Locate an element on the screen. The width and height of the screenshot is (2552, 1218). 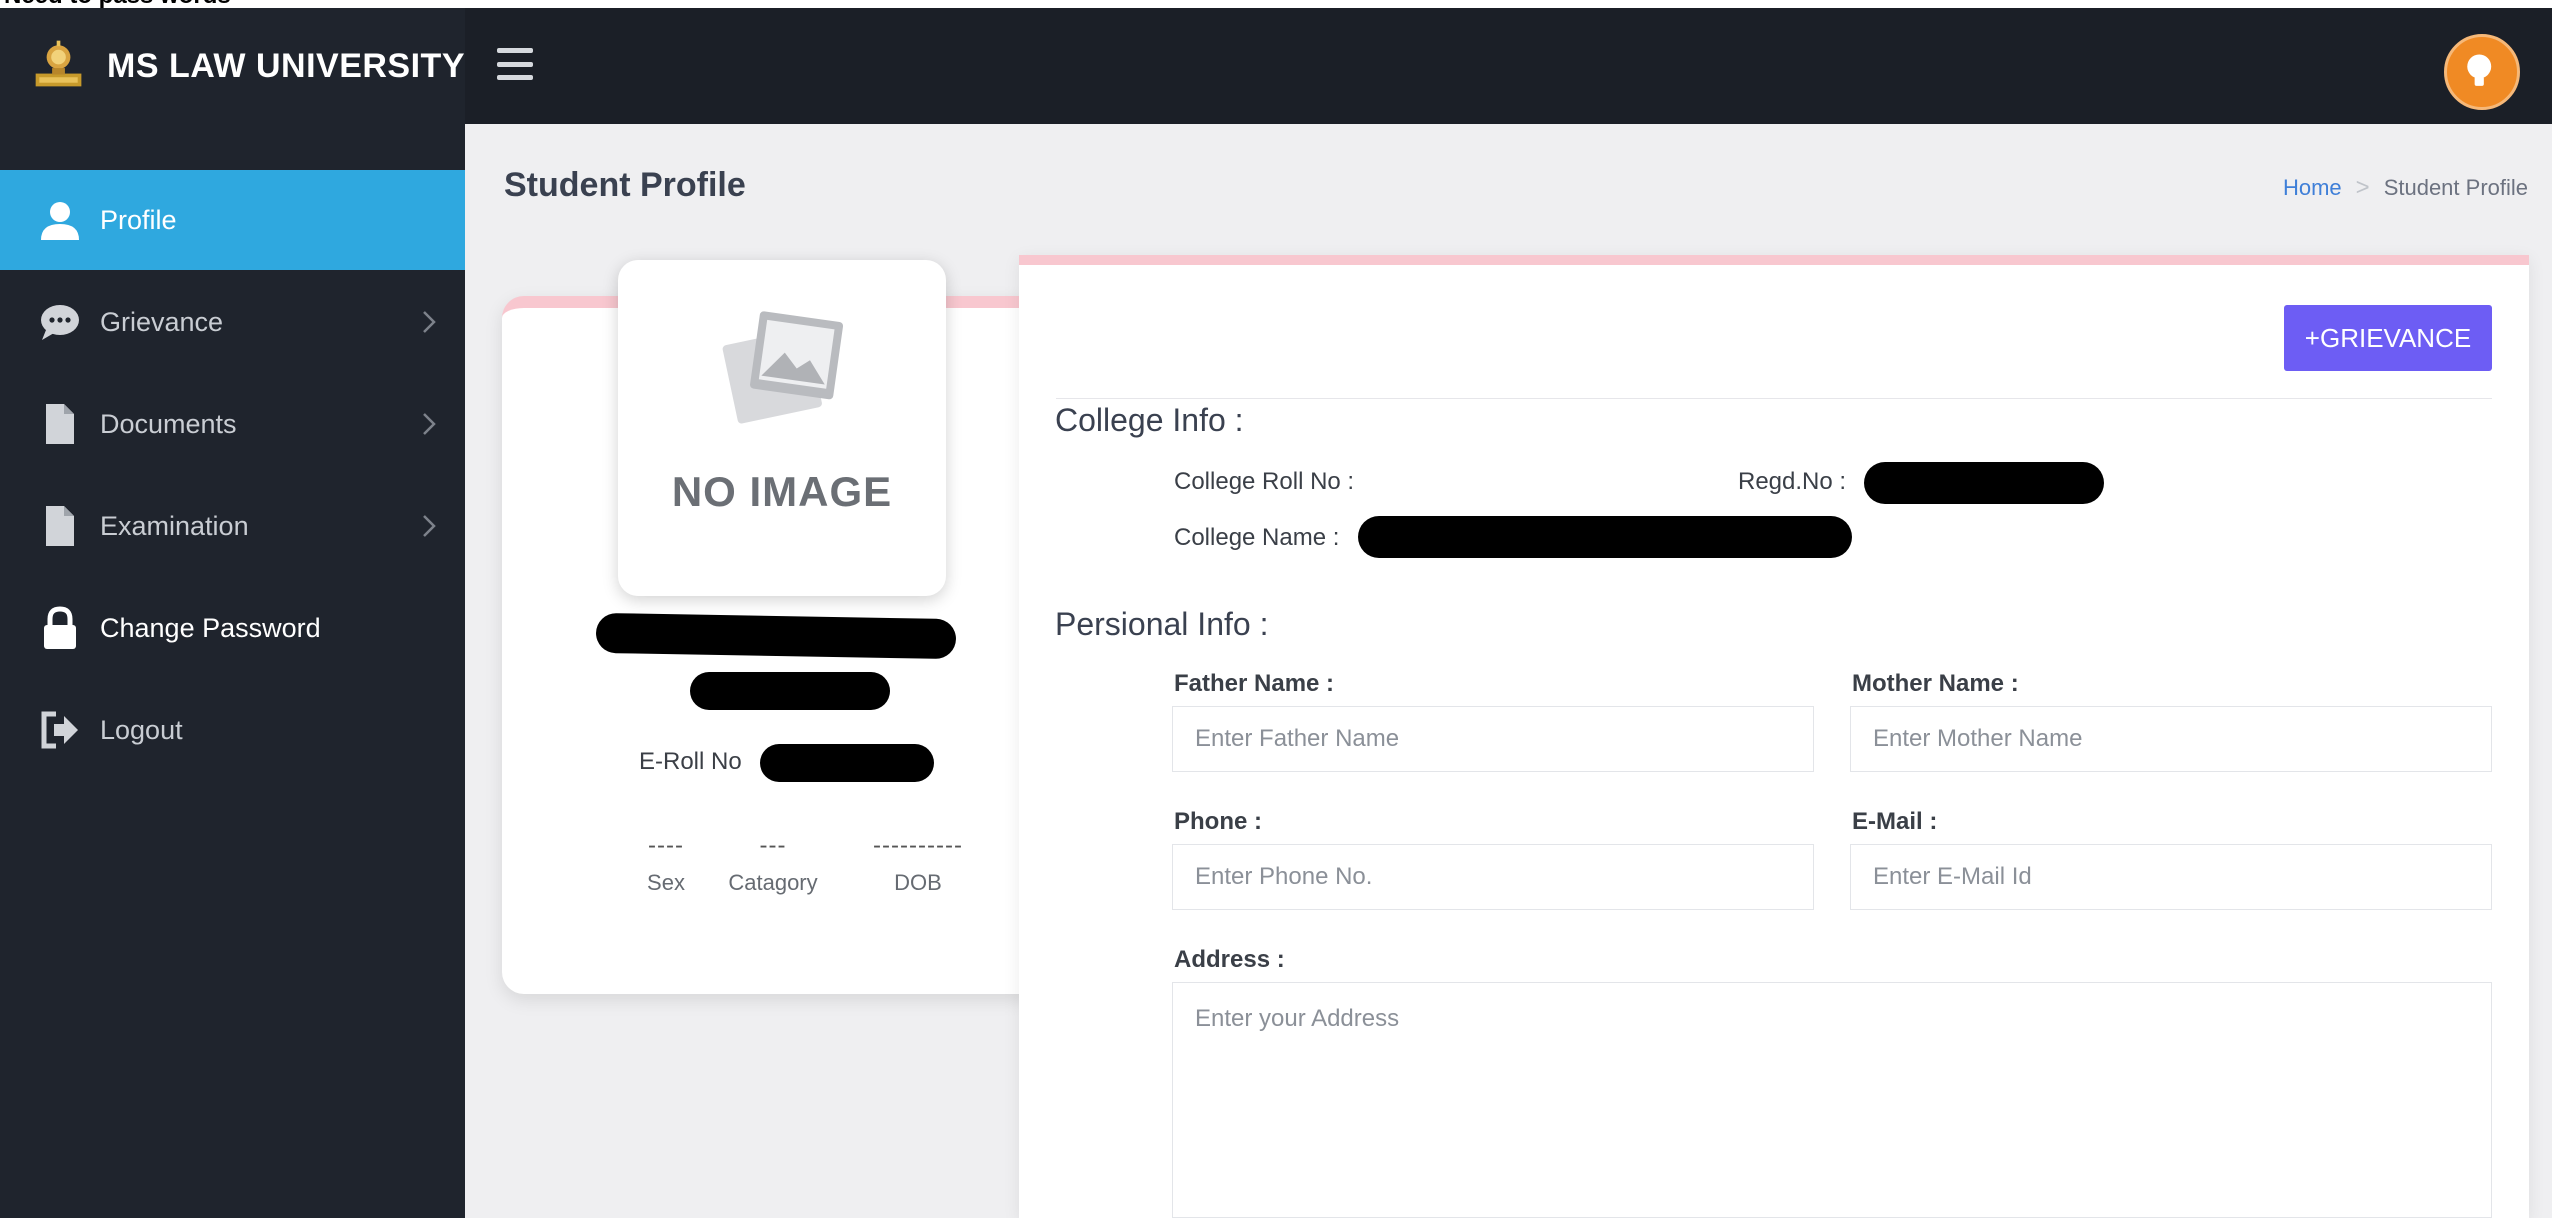
cropped-caption: Need to pass words is located at coordinates (117, 4).